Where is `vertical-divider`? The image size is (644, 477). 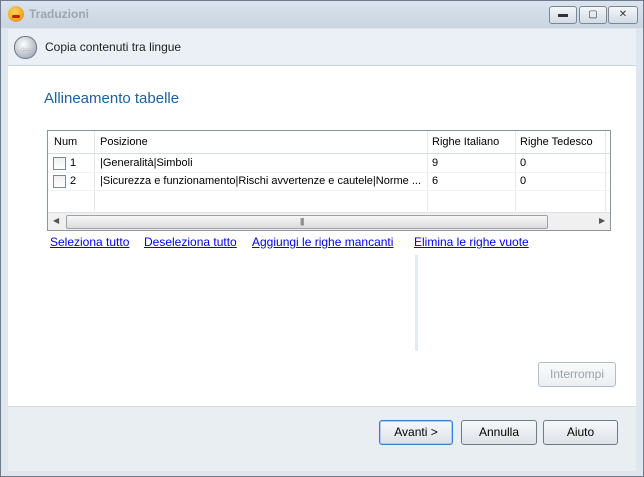
vertical-divider is located at coordinates (416, 303).